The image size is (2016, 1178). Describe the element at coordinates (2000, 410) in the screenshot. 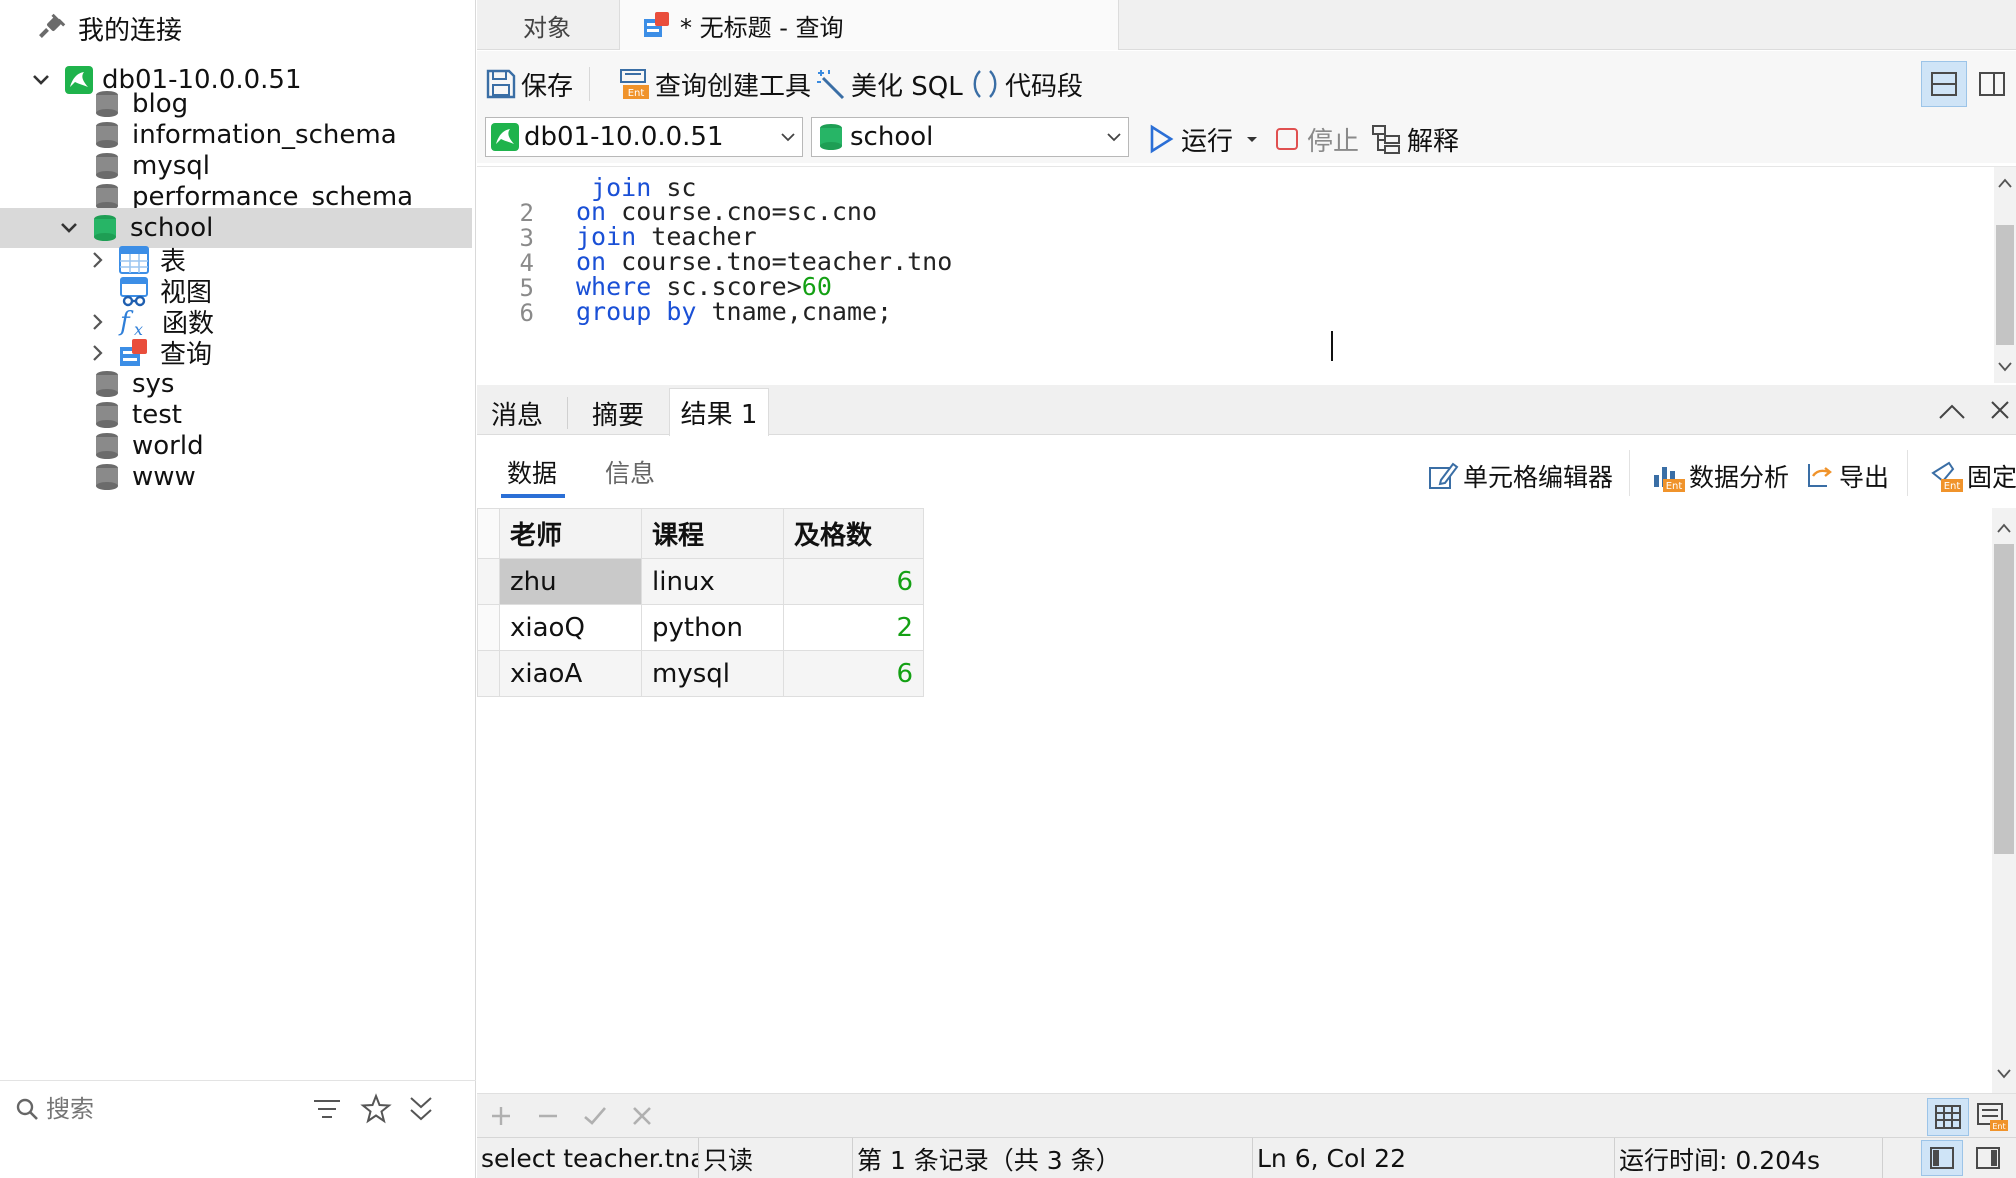

I see `close-icon` at that location.